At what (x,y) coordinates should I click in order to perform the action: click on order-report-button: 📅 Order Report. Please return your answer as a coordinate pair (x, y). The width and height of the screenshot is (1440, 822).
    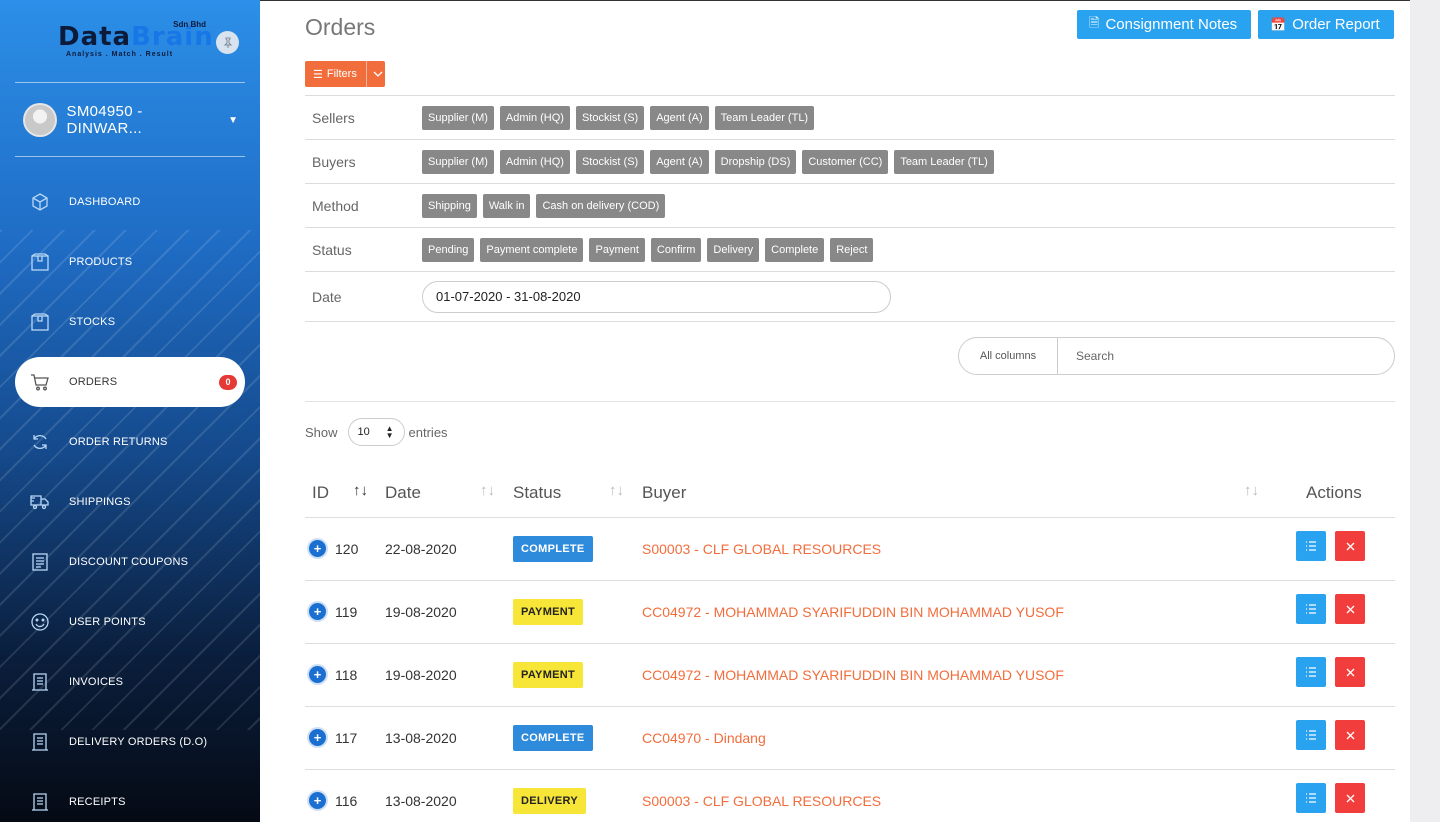
    Looking at the image, I should click on (1326, 24).